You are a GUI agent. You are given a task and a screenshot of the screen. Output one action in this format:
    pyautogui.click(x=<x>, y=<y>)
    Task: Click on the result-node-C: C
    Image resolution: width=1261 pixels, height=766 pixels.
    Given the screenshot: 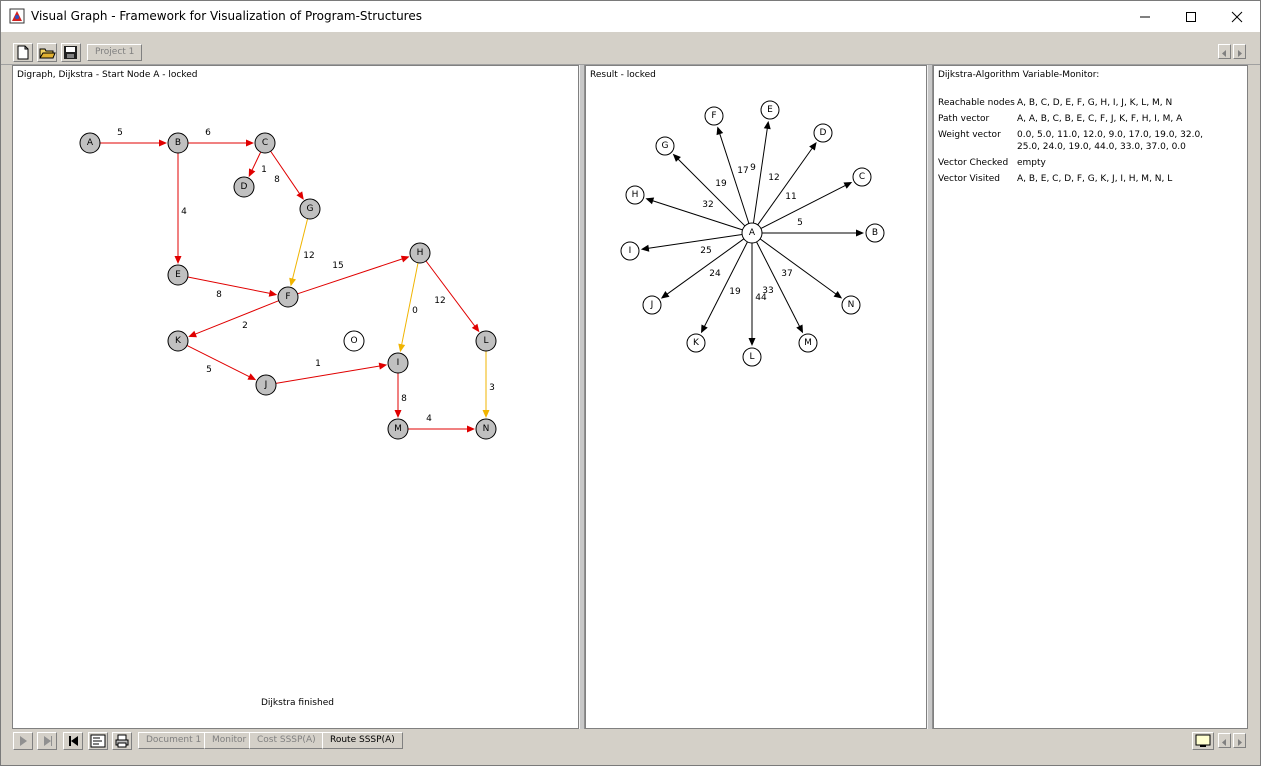 What is the action you would take?
    pyautogui.click(x=862, y=177)
    